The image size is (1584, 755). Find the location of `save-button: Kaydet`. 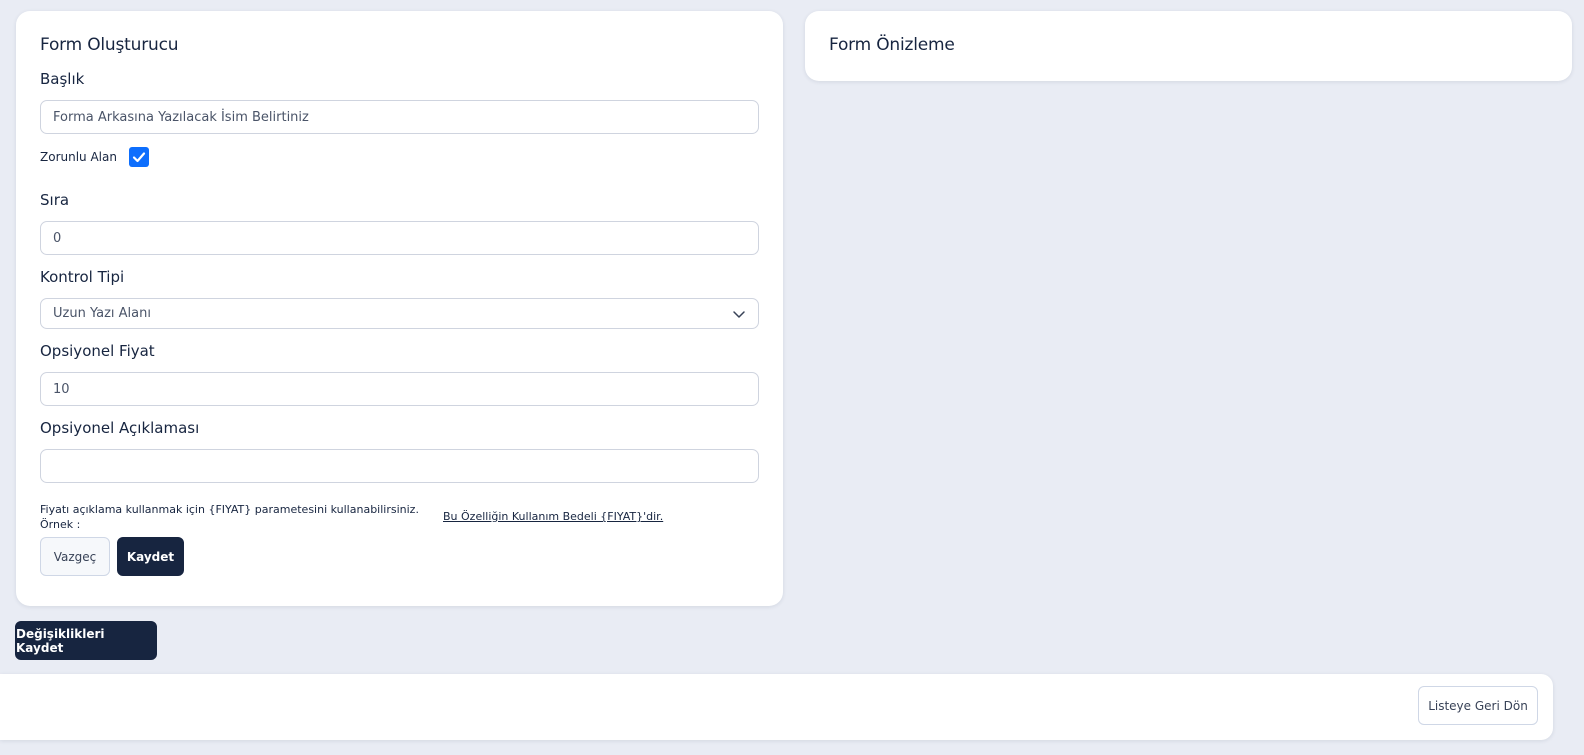

save-button: Kaydet is located at coordinates (150, 556).